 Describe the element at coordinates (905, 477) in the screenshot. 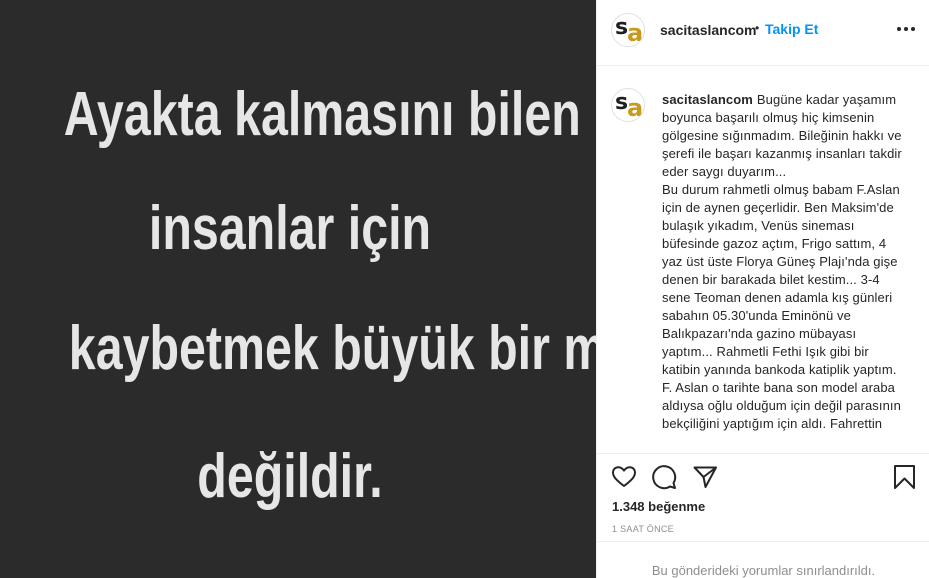

I see `bookmark-icon` at that location.